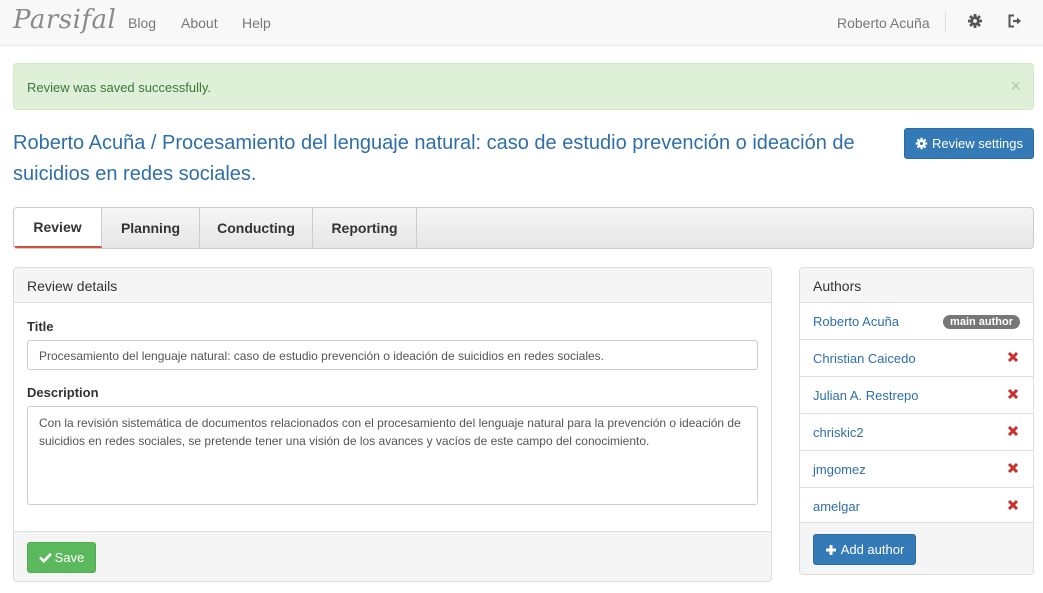 This screenshot has height=593, width=1043. What do you see at coordinates (142, 23) in the screenshot?
I see `nav-link-blog: Blog` at bounding box center [142, 23].